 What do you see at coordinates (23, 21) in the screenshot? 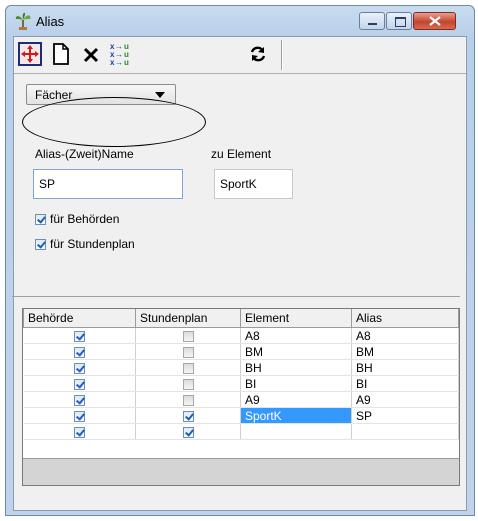
I see `plant-icon` at bounding box center [23, 21].